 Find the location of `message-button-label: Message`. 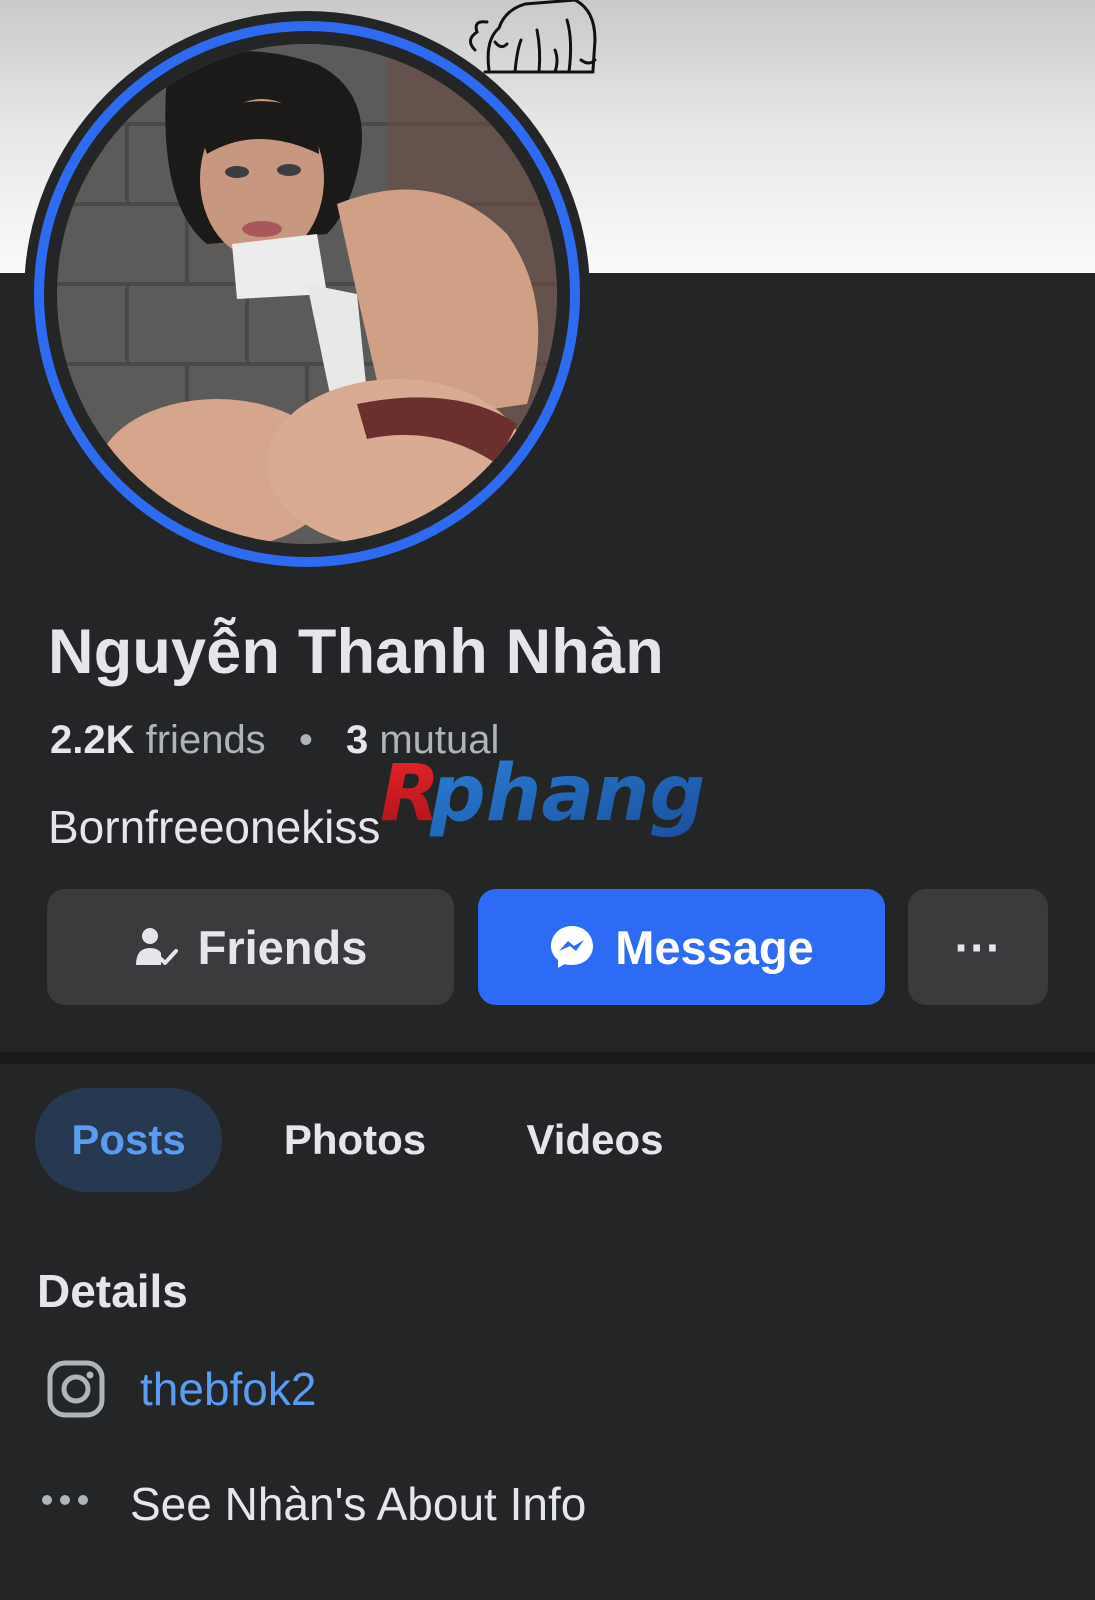

message-button-label: Message is located at coordinates (714, 947).